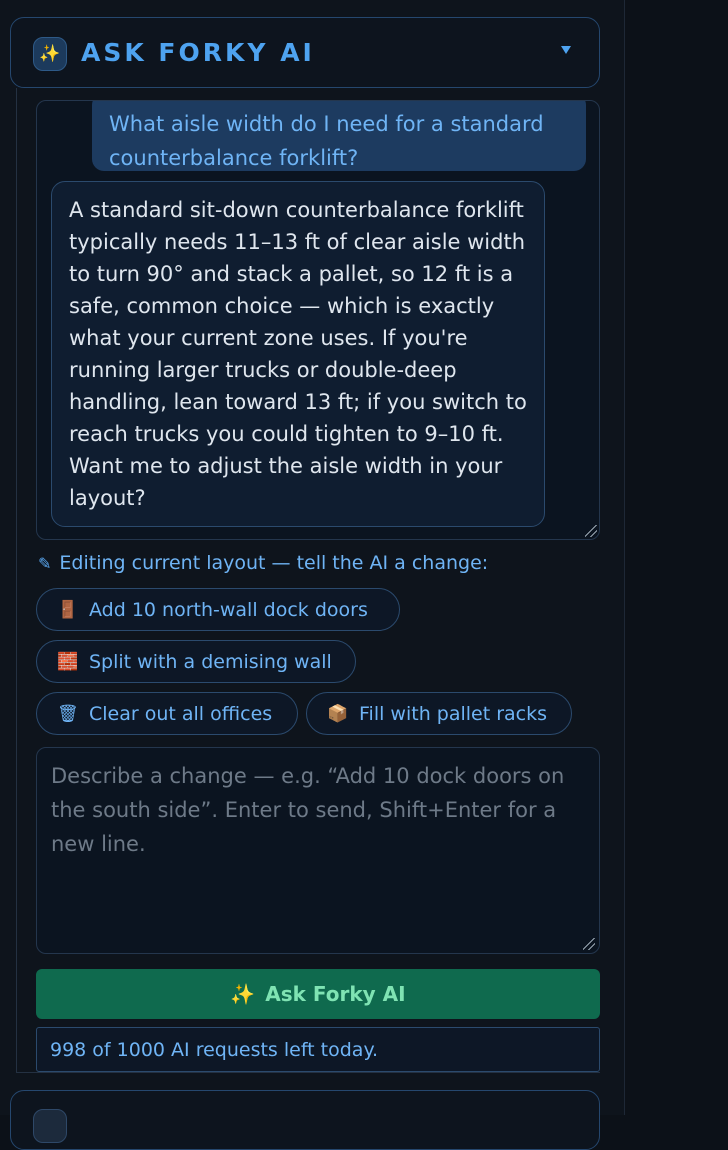  Describe the element at coordinates (566, 50) in the screenshot. I see `chevron-down-icon` at that location.